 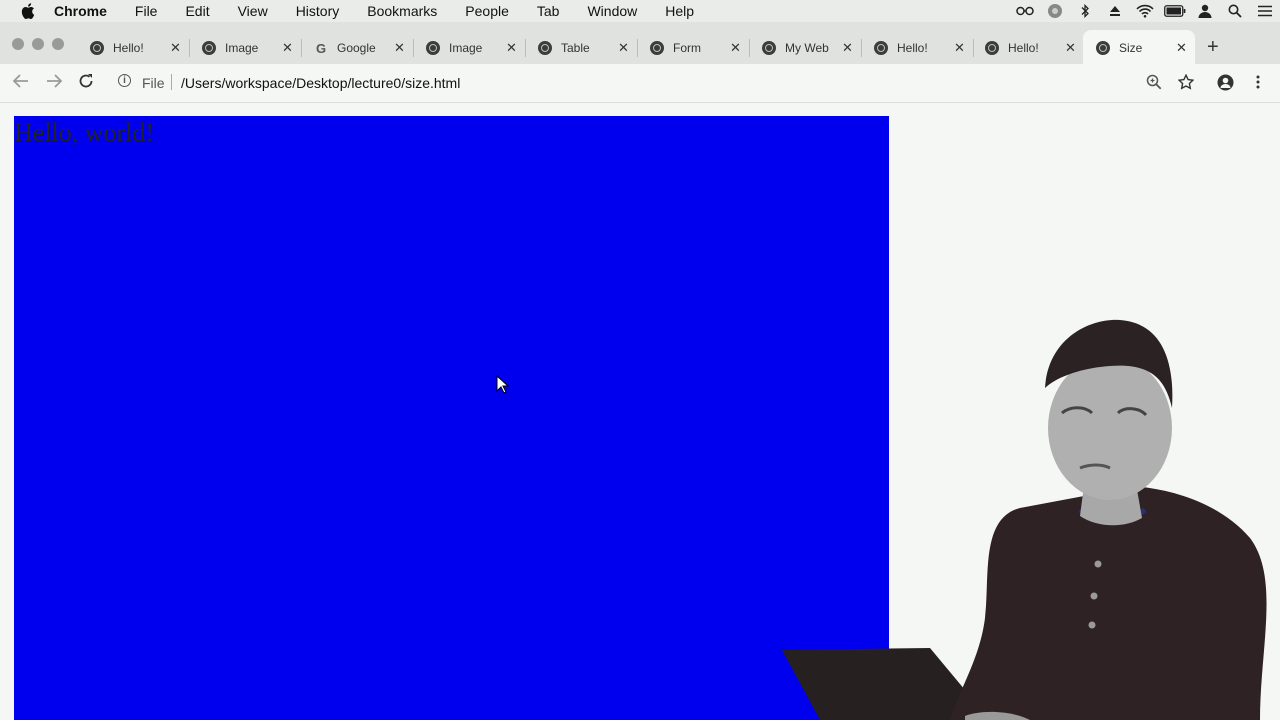 I want to click on tab-image-2: Image ✕, so click(x=471, y=48).